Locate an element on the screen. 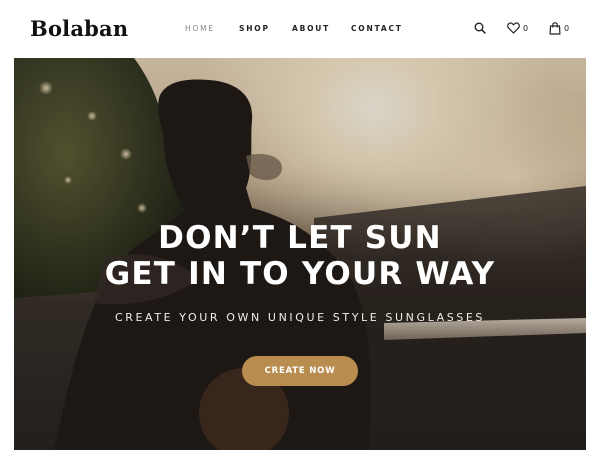 The height and width of the screenshot is (450, 600). cart-count: 0 is located at coordinates (567, 28).